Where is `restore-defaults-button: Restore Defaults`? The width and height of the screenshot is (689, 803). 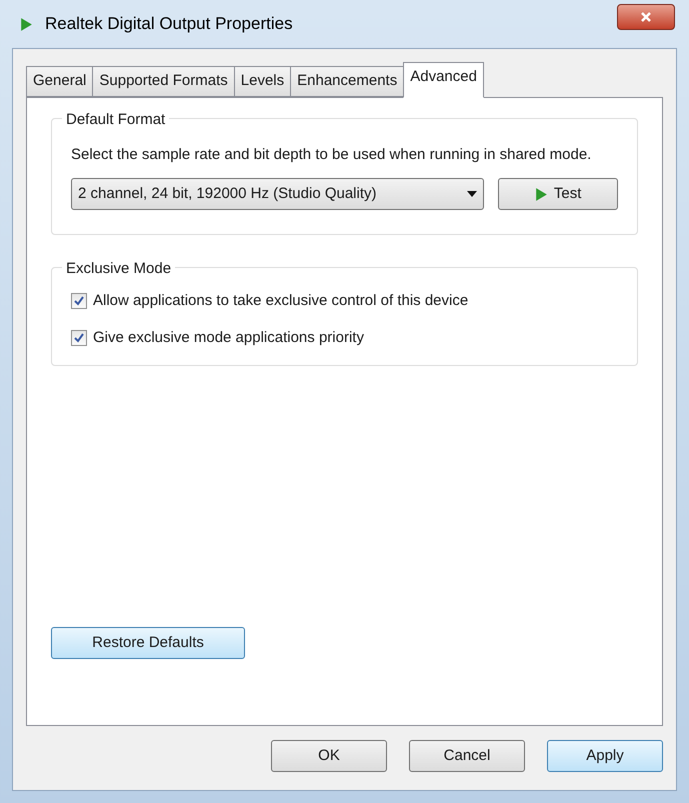 restore-defaults-button: Restore Defaults is located at coordinates (148, 643).